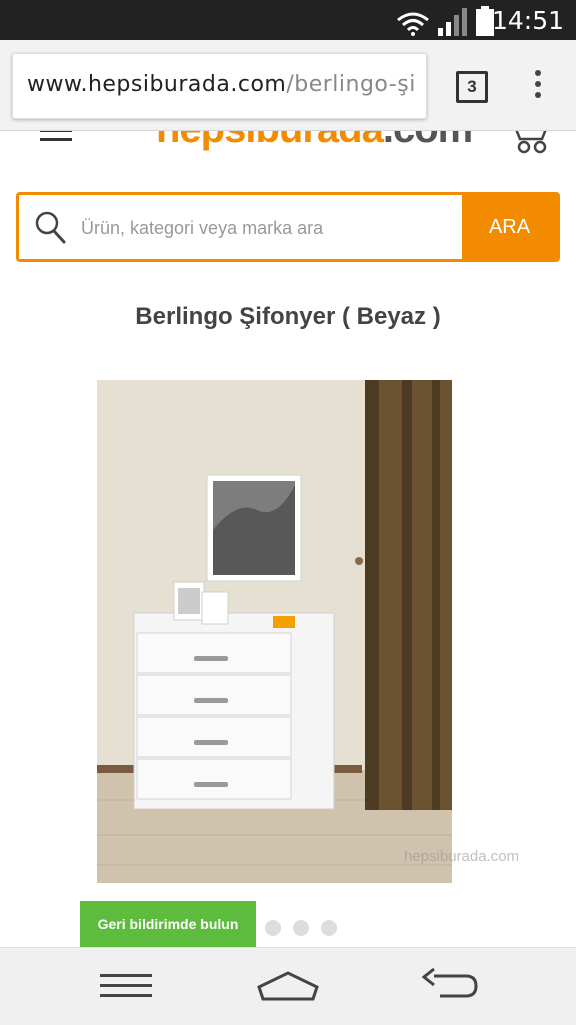 The height and width of the screenshot is (1025, 576). What do you see at coordinates (472, 87) in the screenshot?
I see `tab-switcher-button: 3` at bounding box center [472, 87].